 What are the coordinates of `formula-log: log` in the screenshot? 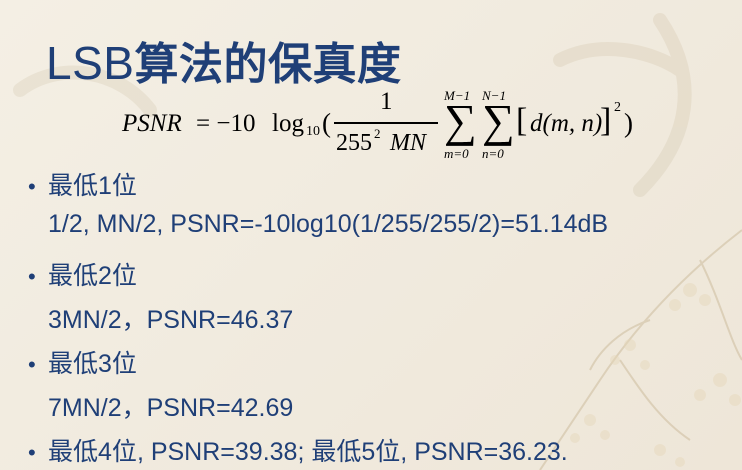 It's located at (288, 123).